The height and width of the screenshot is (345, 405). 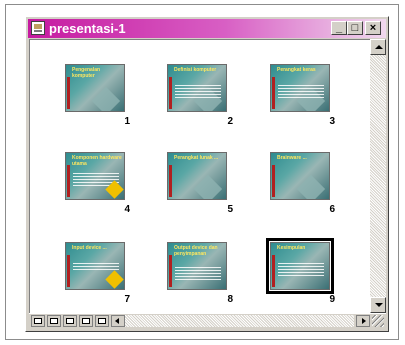 I want to click on slide-number: 8, so click(x=230, y=299).